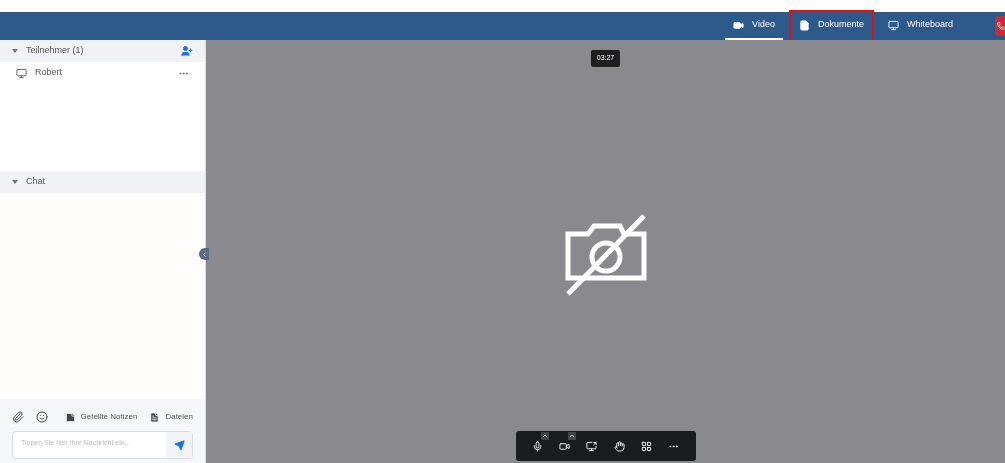  What do you see at coordinates (55, 51) in the screenshot?
I see `section-title: Teilnehmer (1)` at bounding box center [55, 51].